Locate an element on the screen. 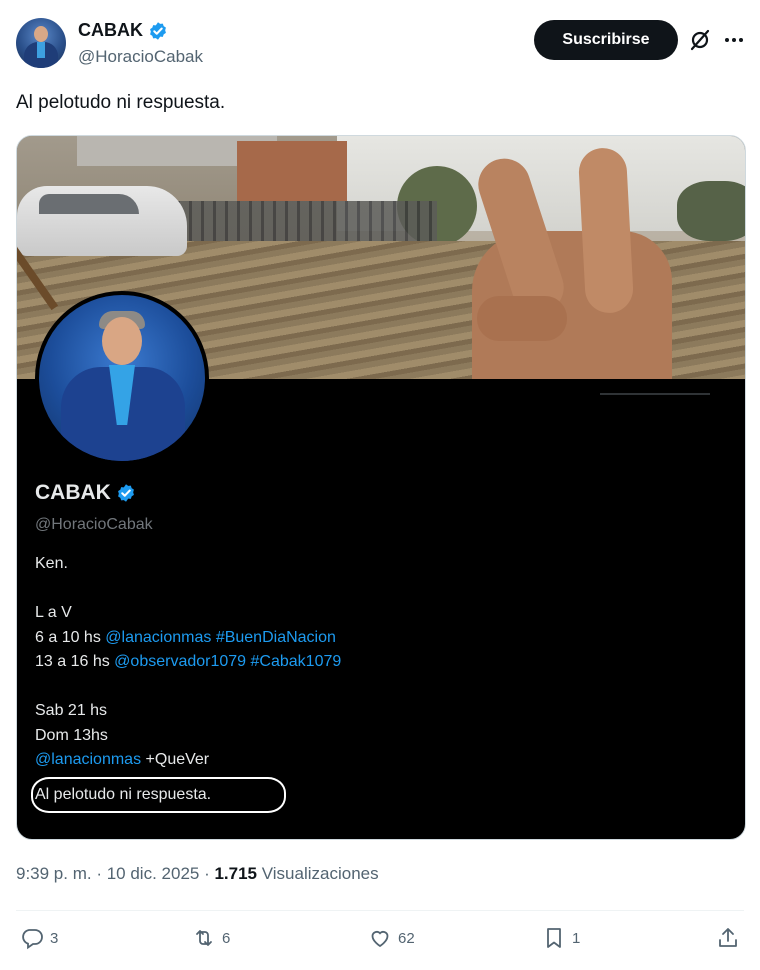 The width and height of the screenshot is (760, 970). repost-icon is located at coordinates (204, 938).